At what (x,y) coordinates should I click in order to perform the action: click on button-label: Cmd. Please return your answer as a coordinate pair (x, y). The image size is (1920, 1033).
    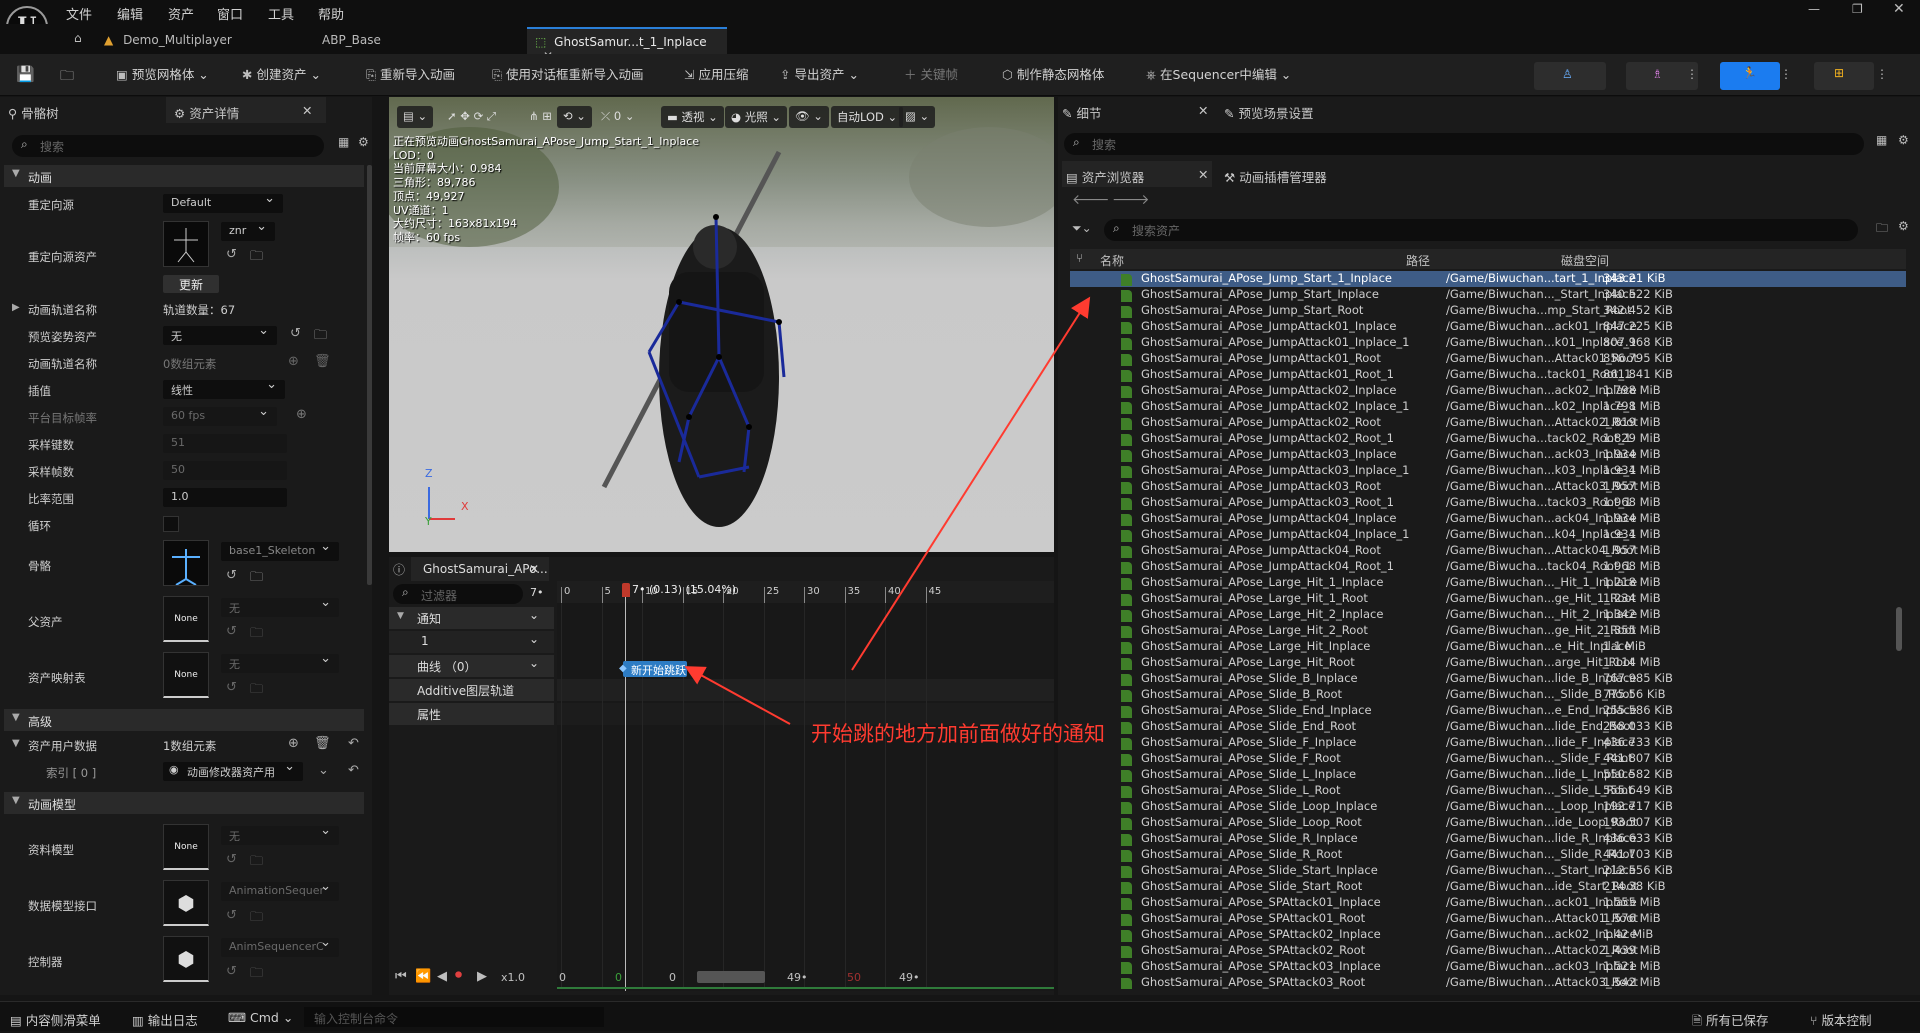
    Looking at the image, I should click on (264, 1017).